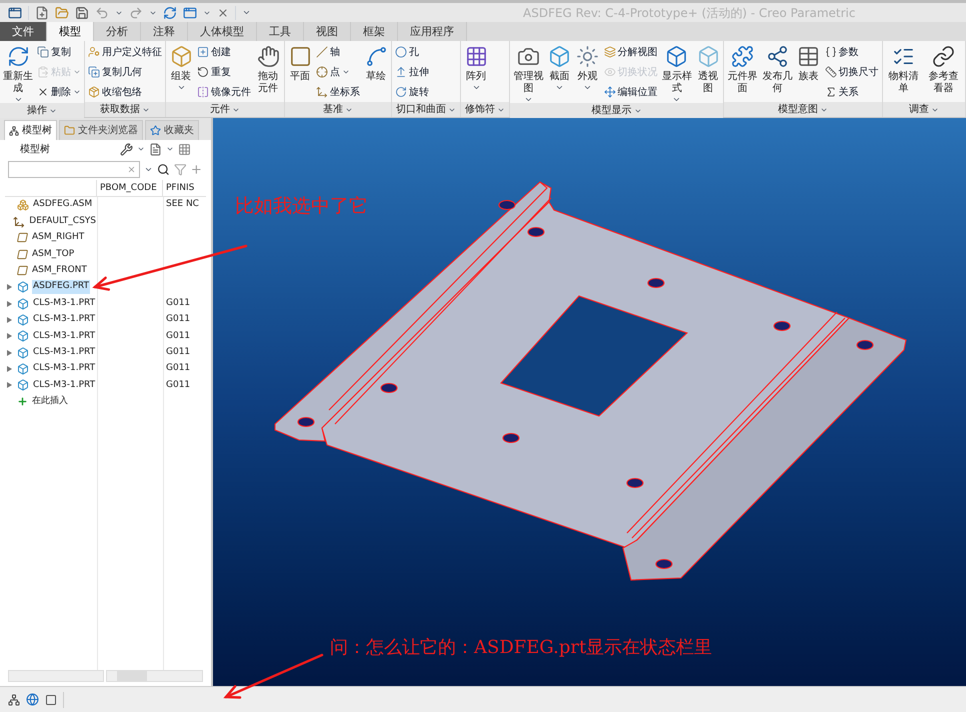 This screenshot has height=712, width=966. What do you see at coordinates (125, 72) in the screenshot?
I see `ribbon-button: 复制几何` at bounding box center [125, 72].